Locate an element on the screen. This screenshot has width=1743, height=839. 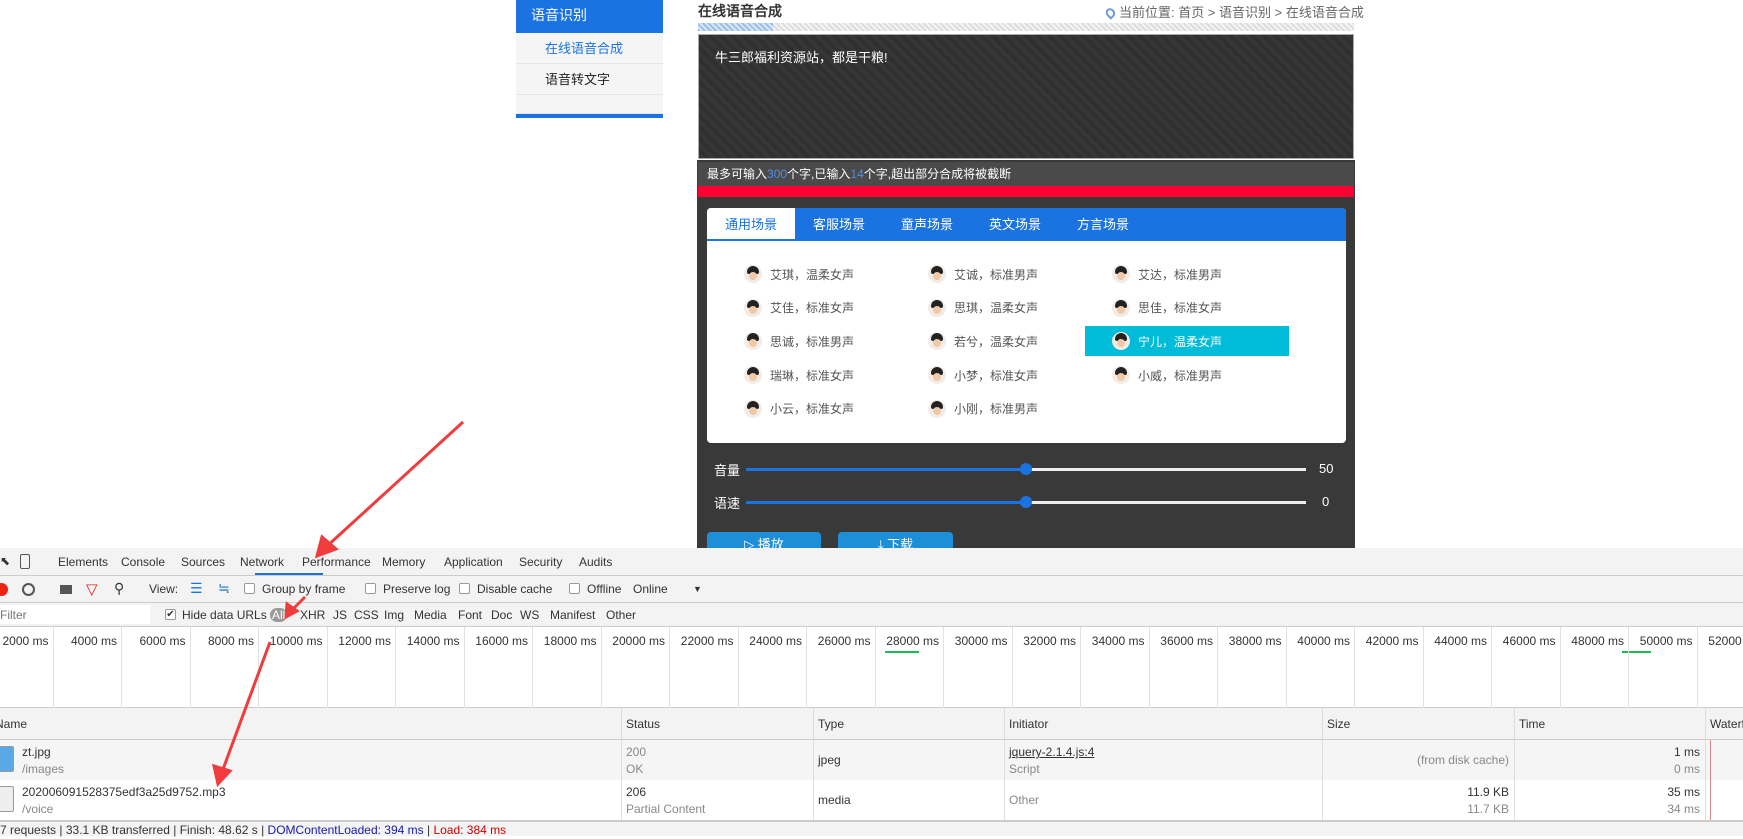
type-value: media is located at coordinates (834, 800).